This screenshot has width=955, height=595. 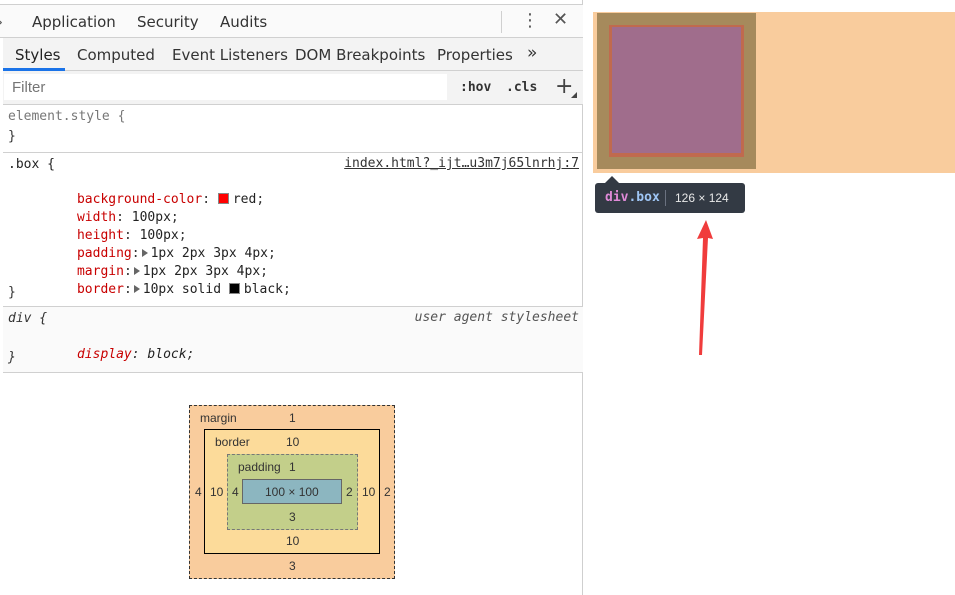 I want to click on tab-dom-breakpoints: DOM Breakpoints, so click(x=360, y=55).